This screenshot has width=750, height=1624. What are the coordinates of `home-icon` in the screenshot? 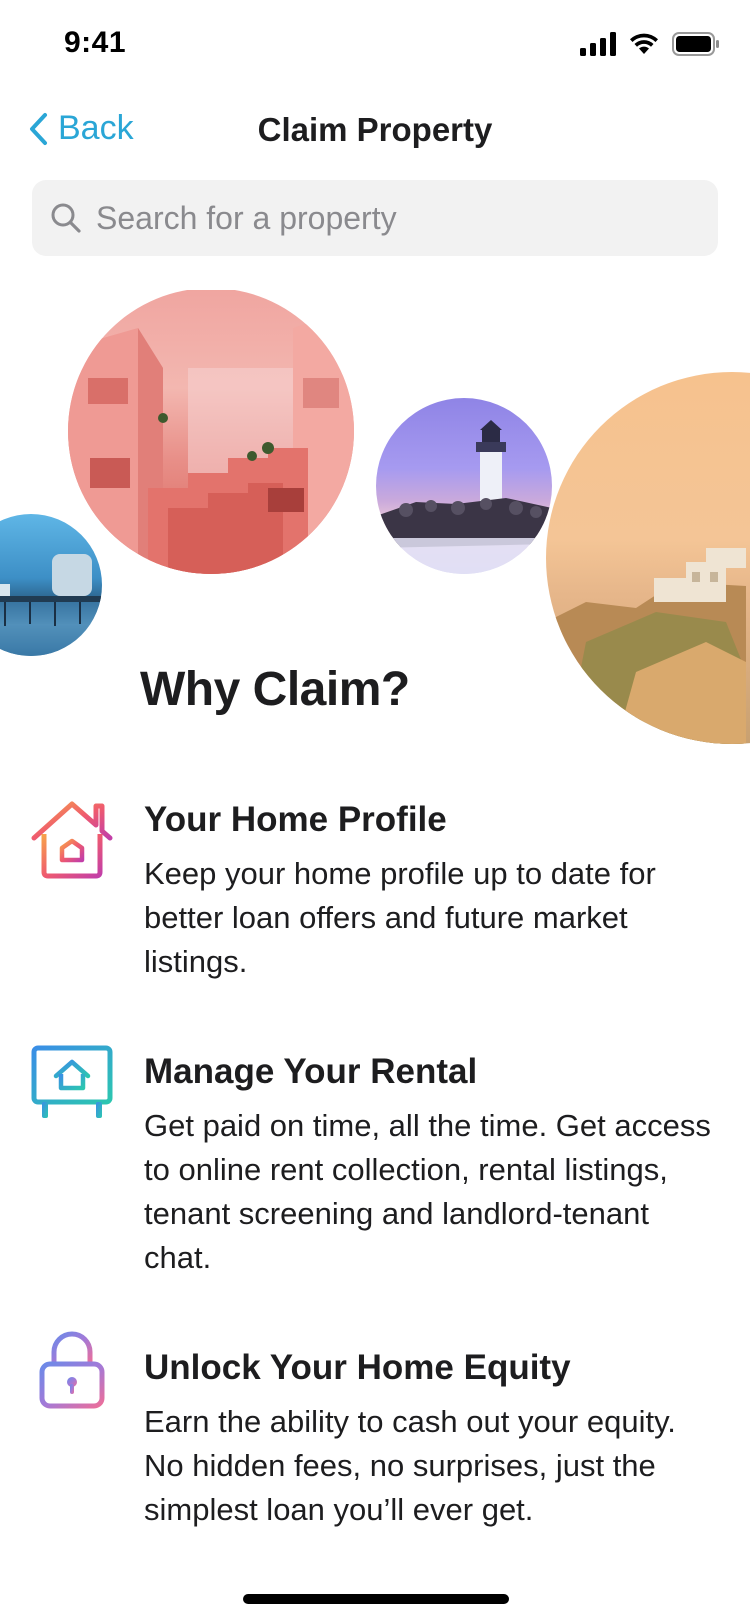 It's located at (72, 840).